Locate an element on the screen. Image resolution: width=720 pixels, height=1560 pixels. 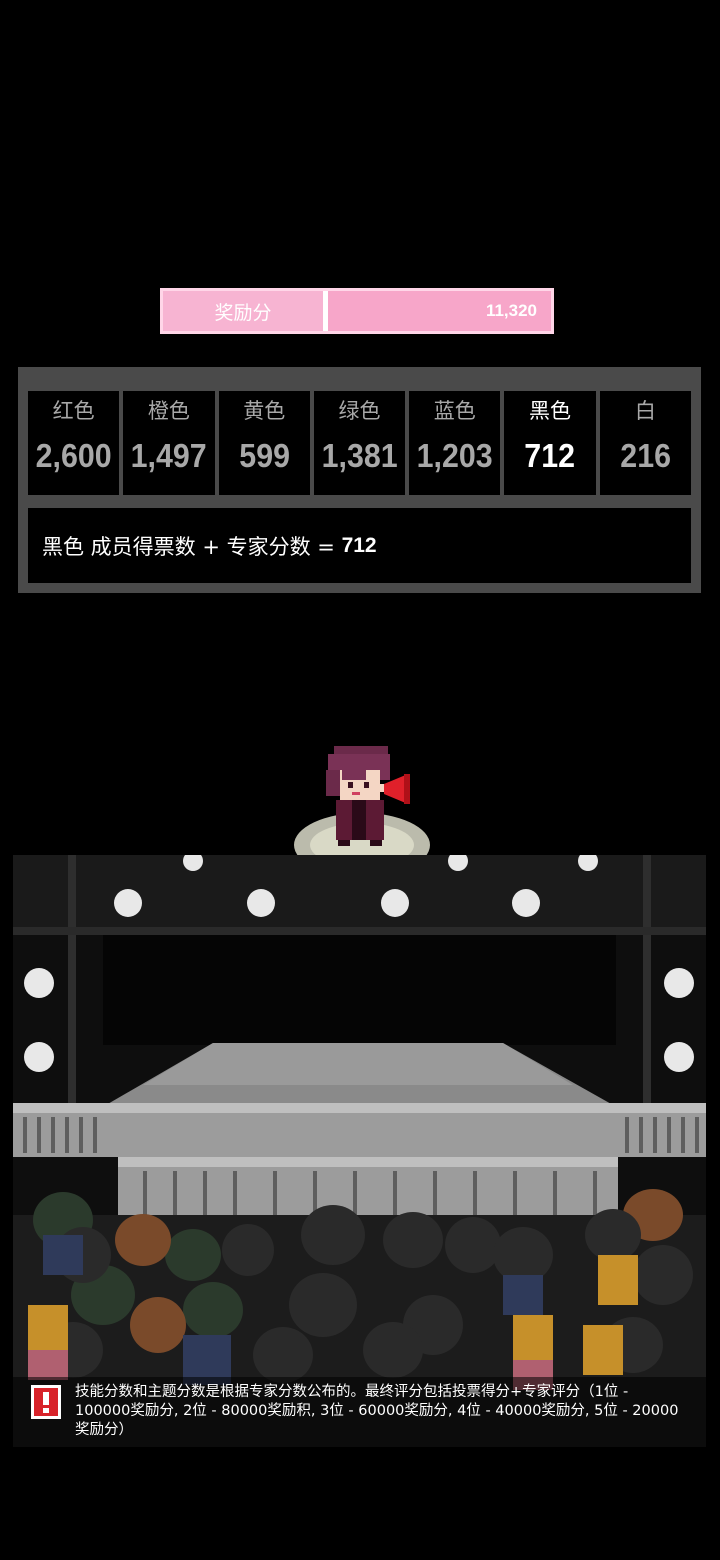
team-cell-yellow: 黄色 599 is located at coordinates (264, 443).